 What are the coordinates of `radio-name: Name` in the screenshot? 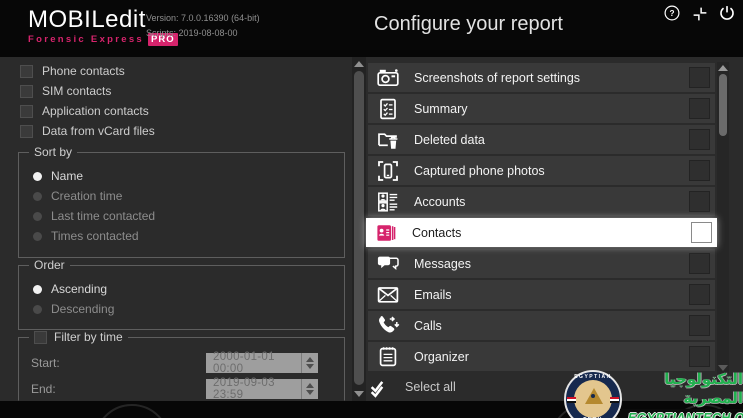 It's located at (94, 176).